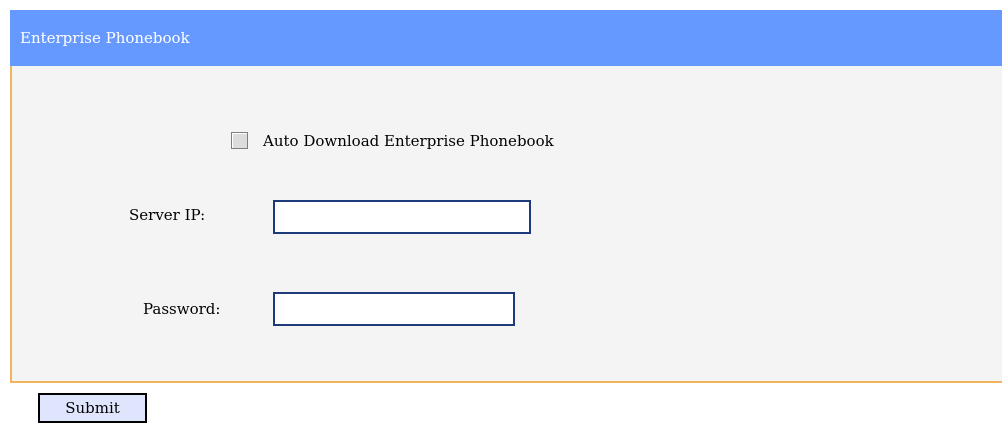 This screenshot has width=1002, height=423. Describe the element at coordinates (182, 309) in the screenshot. I see `password-label: Password:` at that location.